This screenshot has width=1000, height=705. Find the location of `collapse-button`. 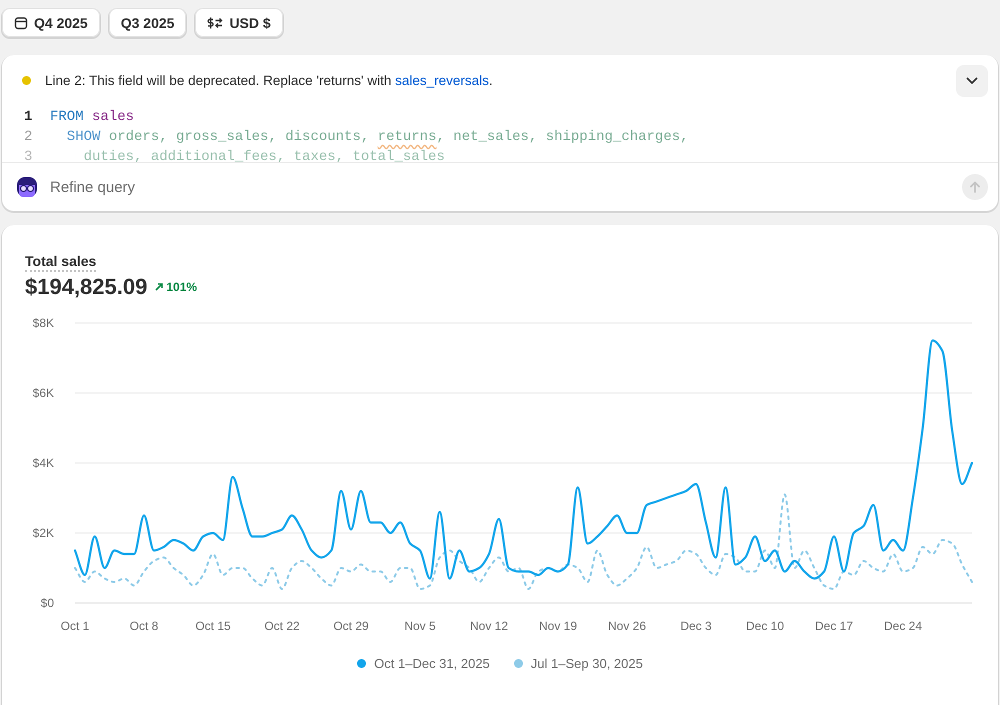

collapse-button is located at coordinates (972, 81).